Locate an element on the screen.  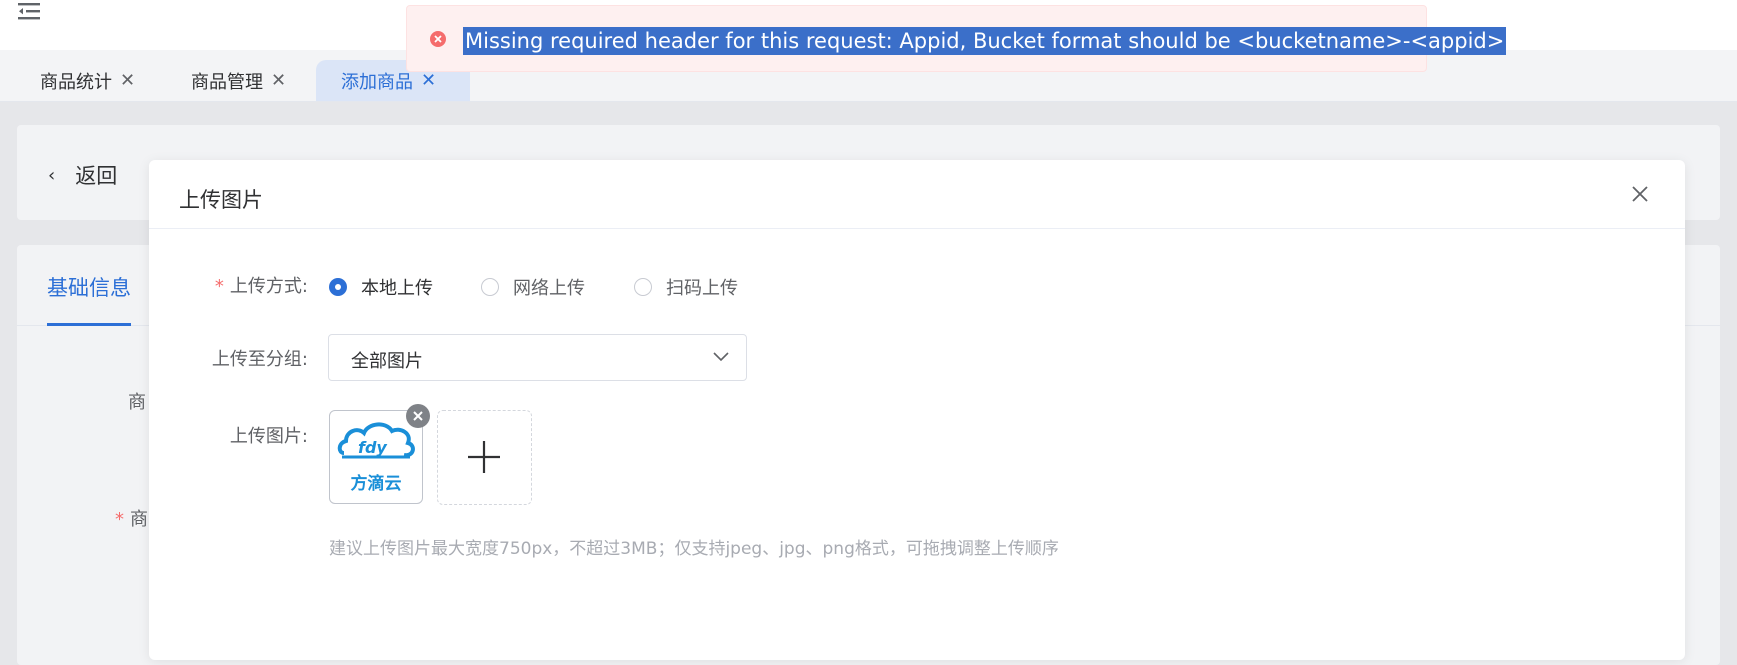
tab-label: 商品统计 is located at coordinates (76, 82).